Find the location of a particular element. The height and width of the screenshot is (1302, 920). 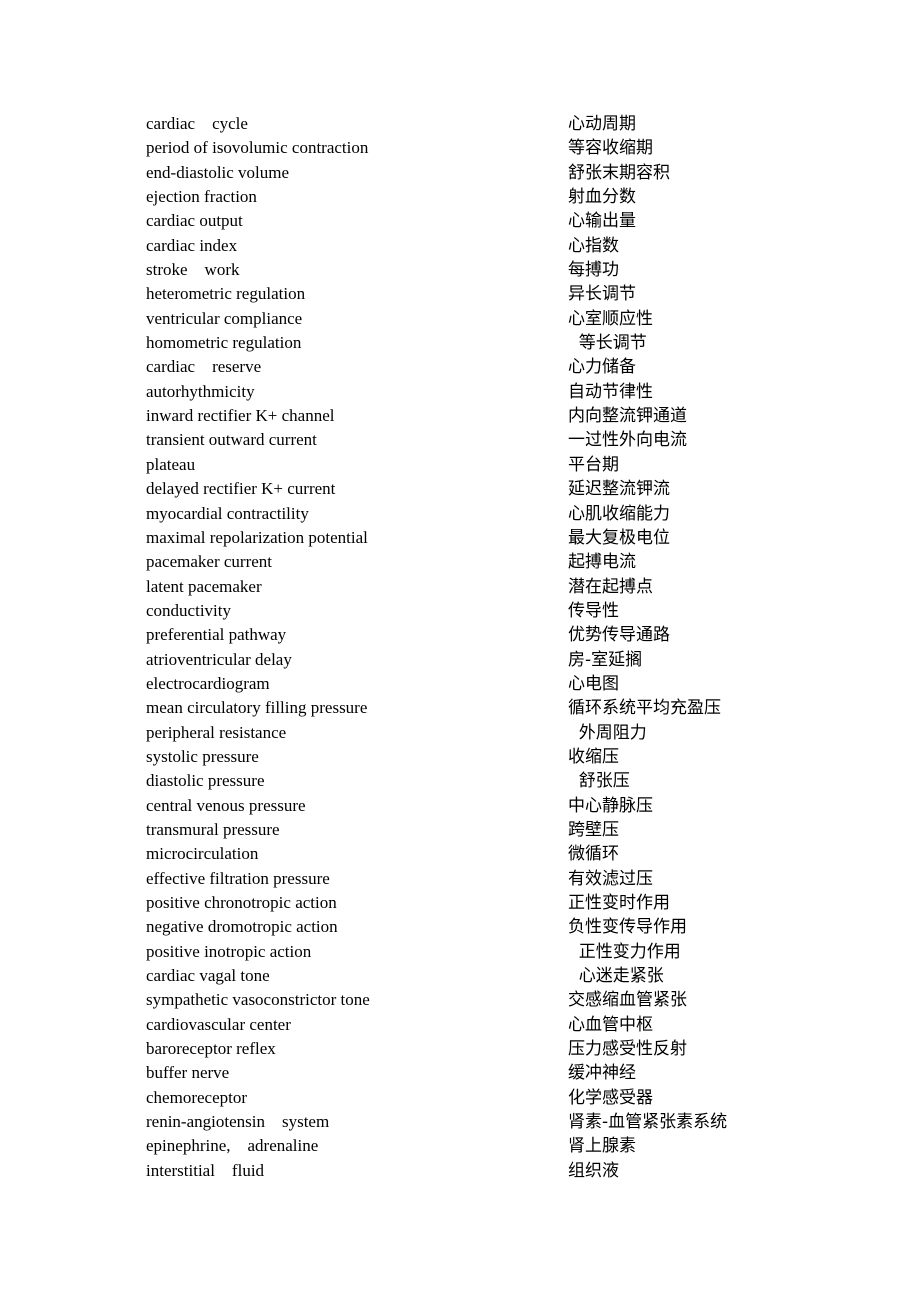

glossary-row: chemoreceptor 化学感受器 is located at coordinates (456, 1098).